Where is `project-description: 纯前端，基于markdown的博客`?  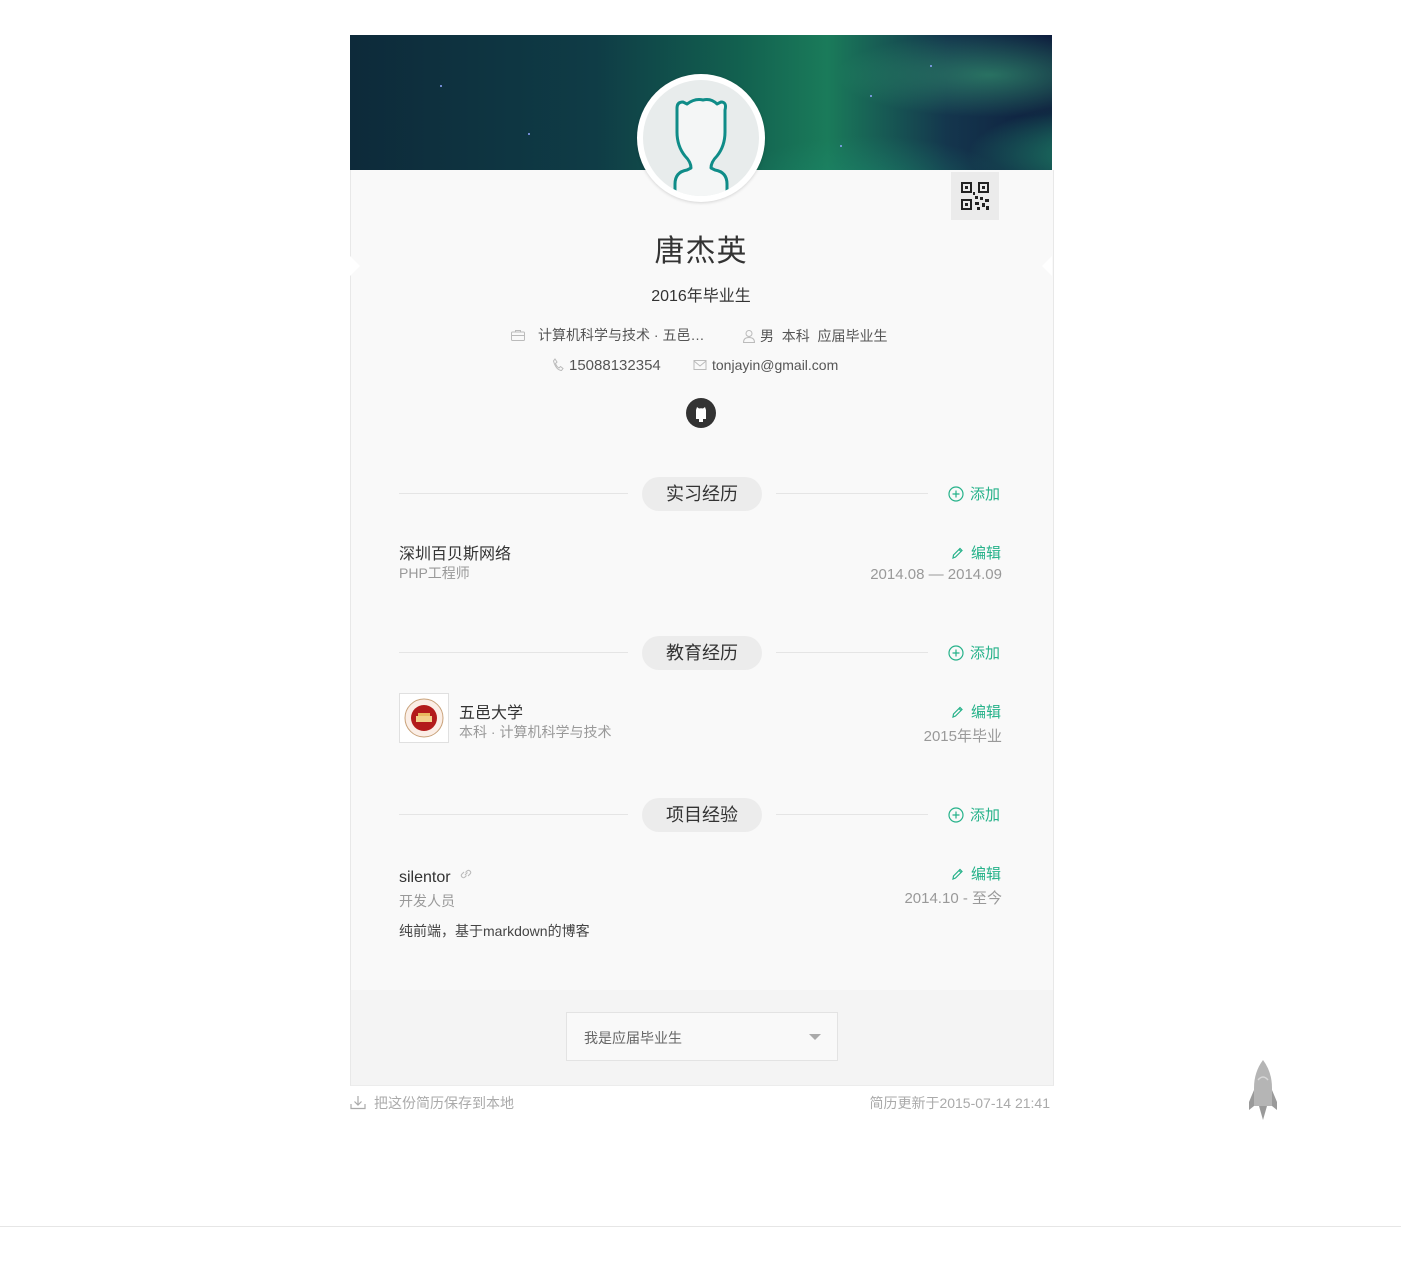 project-description: 纯前端，基于markdown的博客 is located at coordinates (494, 931).